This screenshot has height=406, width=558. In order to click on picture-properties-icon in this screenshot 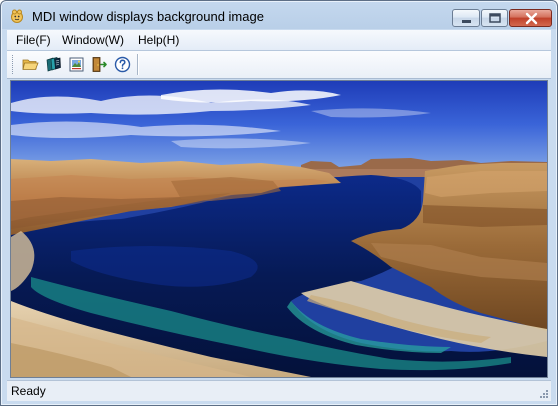, I will do `click(76, 64)`.